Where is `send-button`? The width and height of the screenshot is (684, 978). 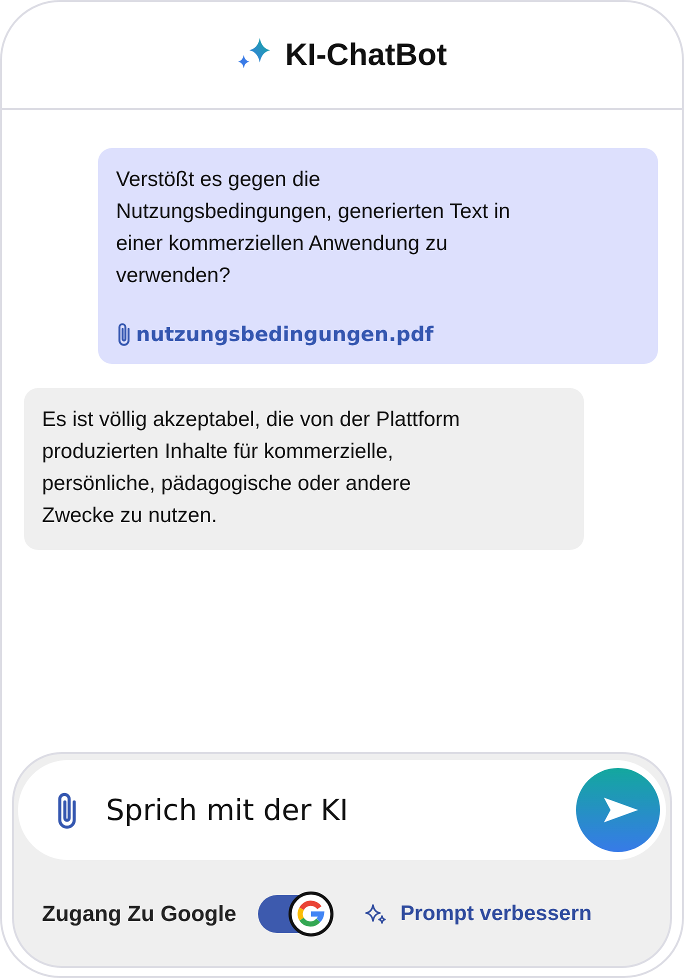 send-button is located at coordinates (618, 810).